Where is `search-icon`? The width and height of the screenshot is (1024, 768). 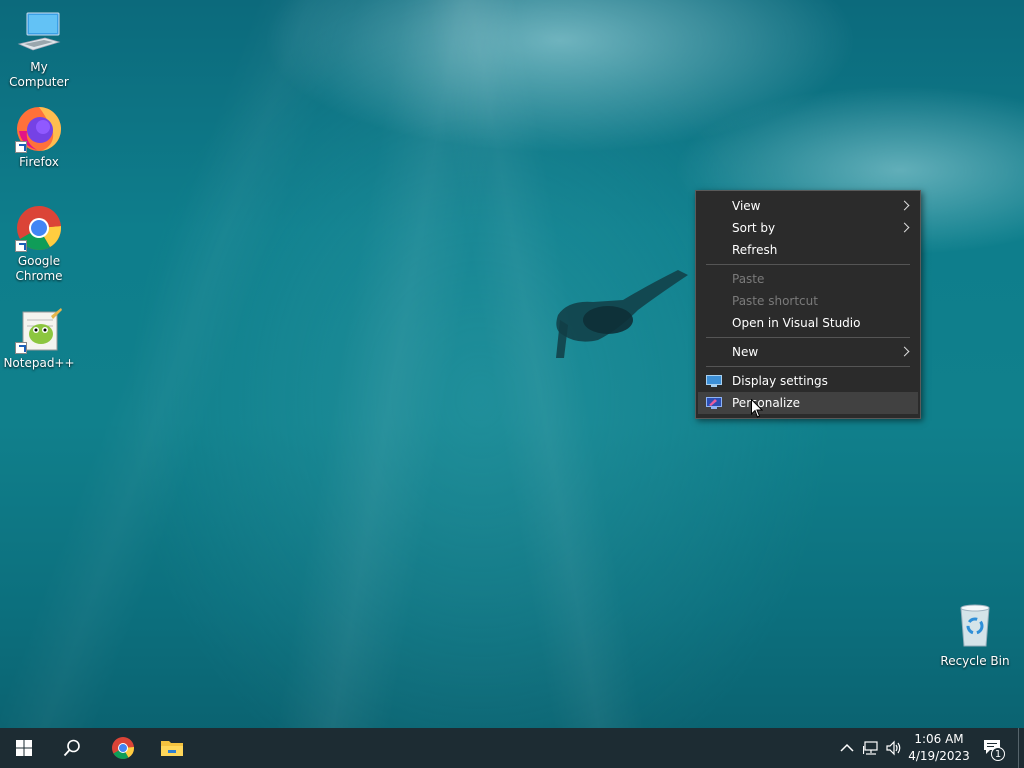 search-icon is located at coordinates (71, 748).